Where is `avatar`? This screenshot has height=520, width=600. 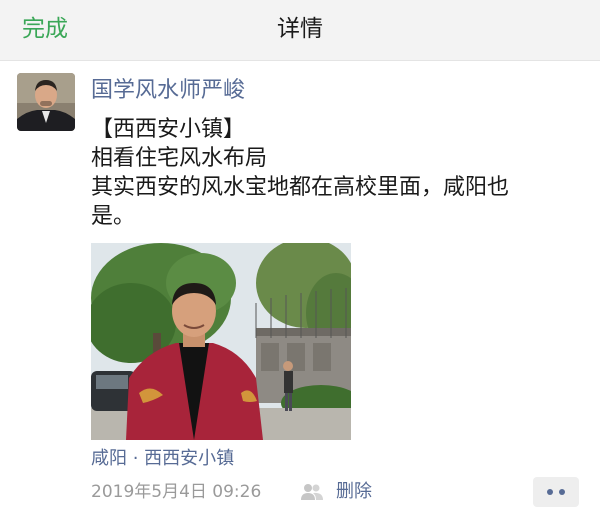 avatar is located at coordinates (46, 102).